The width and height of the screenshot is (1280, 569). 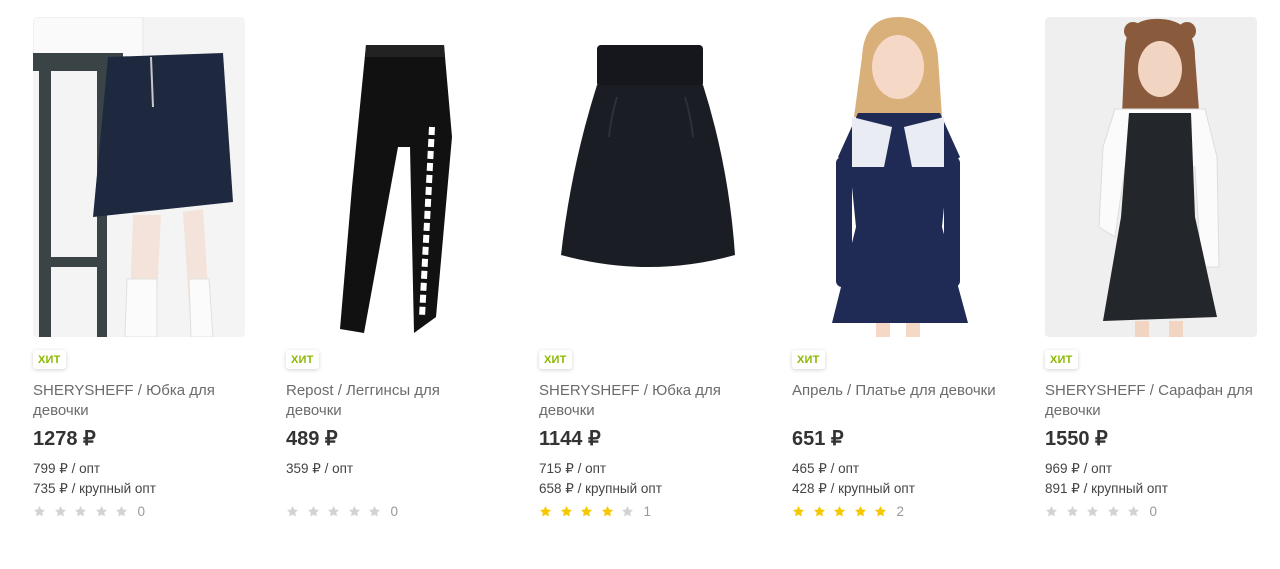 What do you see at coordinates (647, 511) in the screenshot?
I see `review-count: 1` at bounding box center [647, 511].